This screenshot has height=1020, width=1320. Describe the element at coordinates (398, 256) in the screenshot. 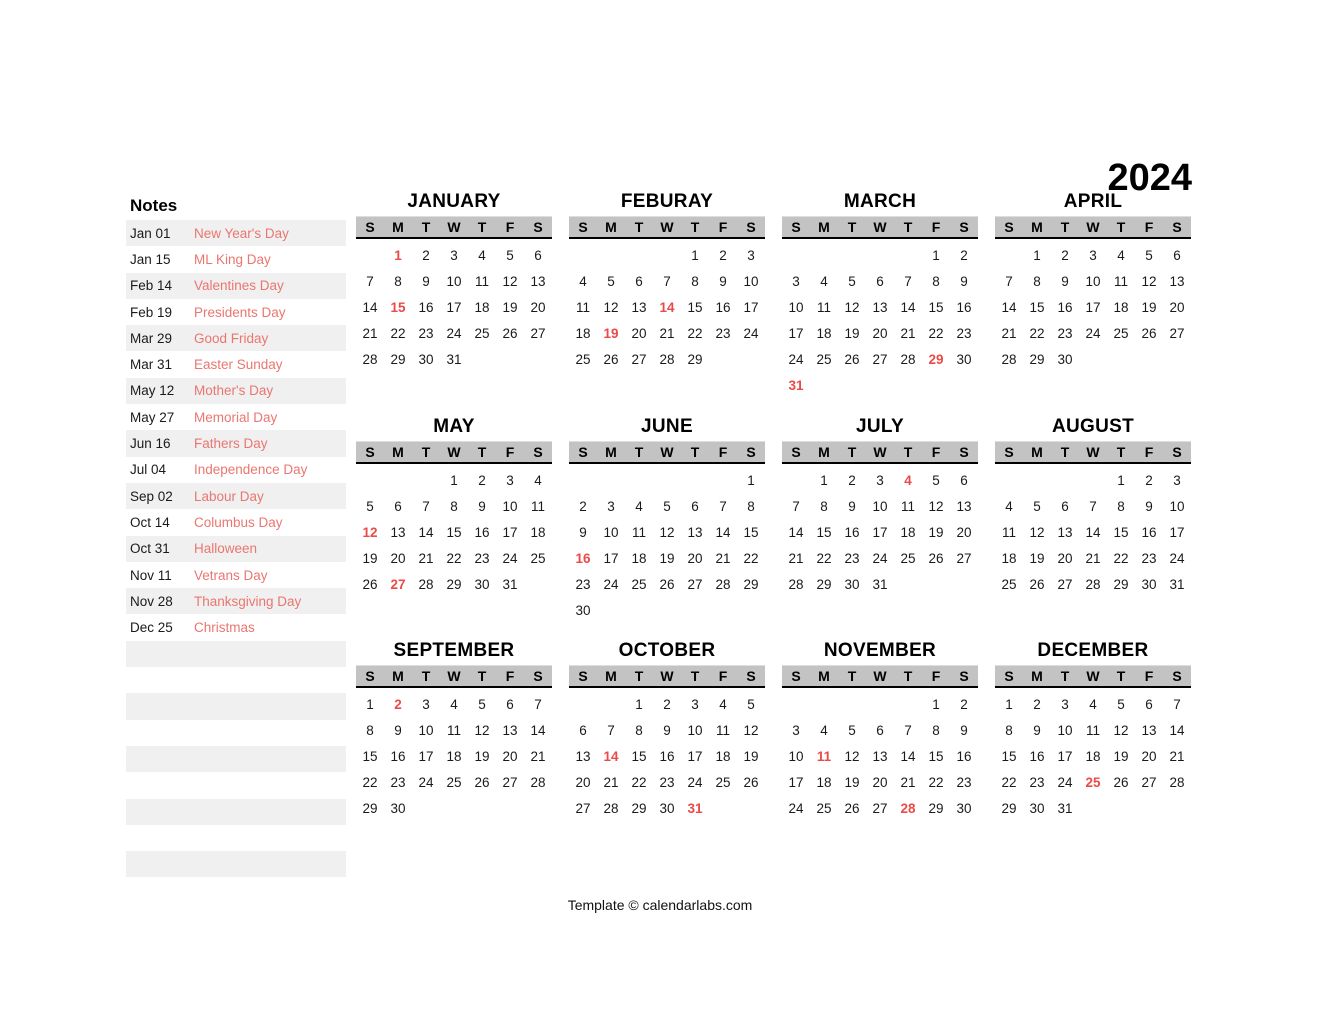

I see `day-cell-holiday: 1` at that location.